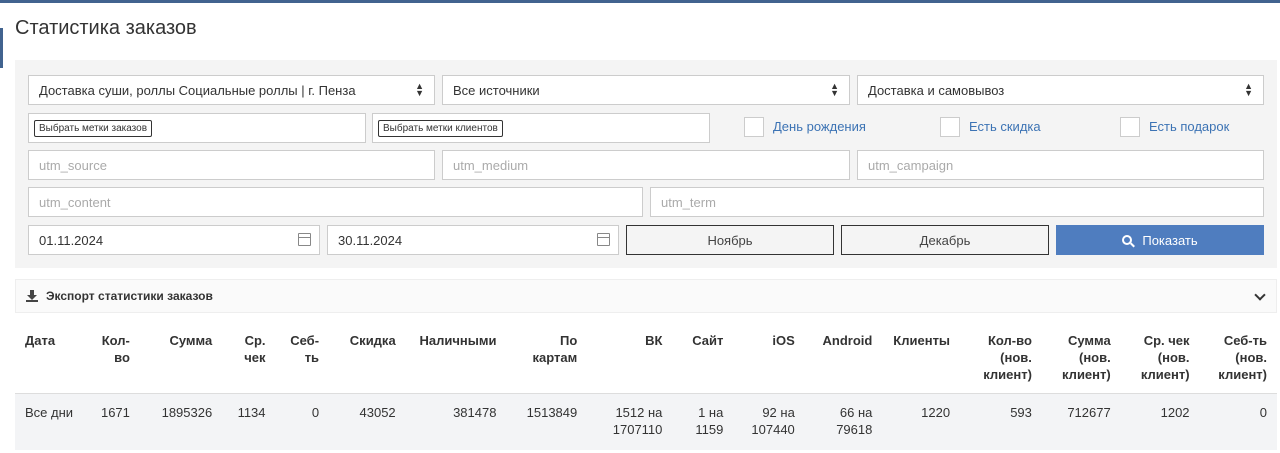  What do you see at coordinates (1170, 240) in the screenshot?
I see `show-button-label: Показать` at bounding box center [1170, 240].